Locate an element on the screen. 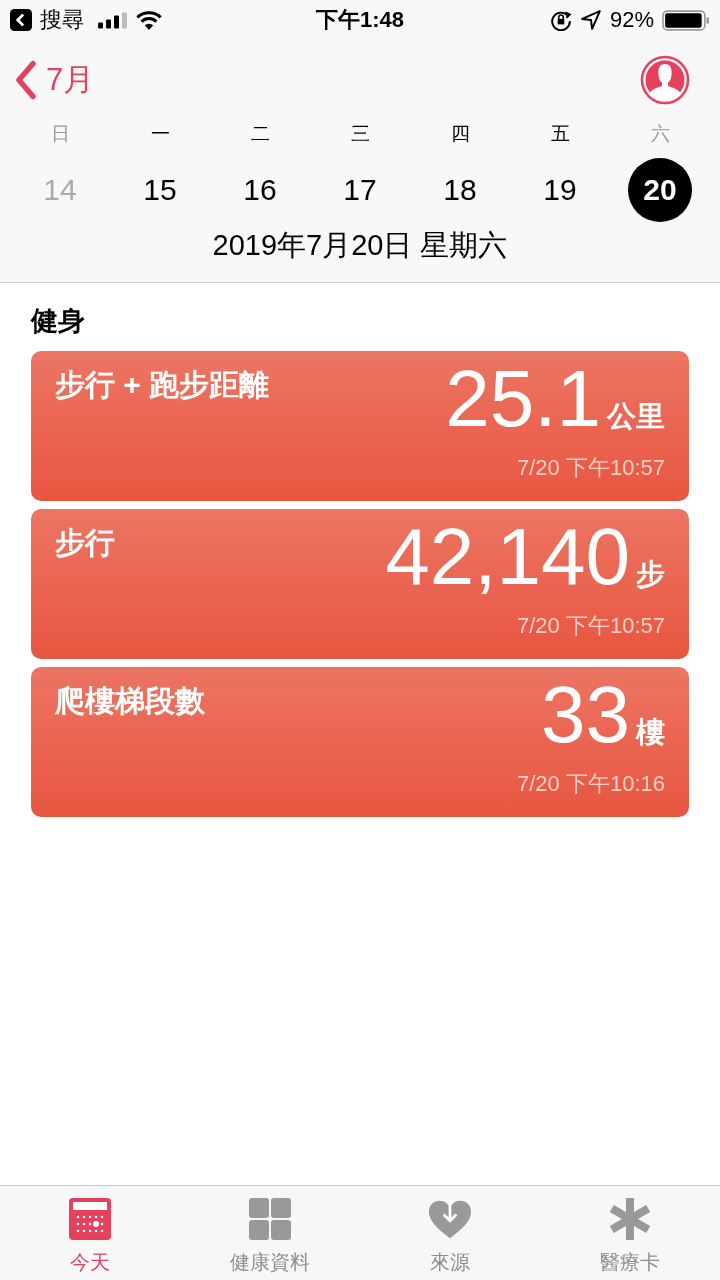 The width and height of the screenshot is (720, 1280). date-button: 15 is located at coordinates (160, 190).